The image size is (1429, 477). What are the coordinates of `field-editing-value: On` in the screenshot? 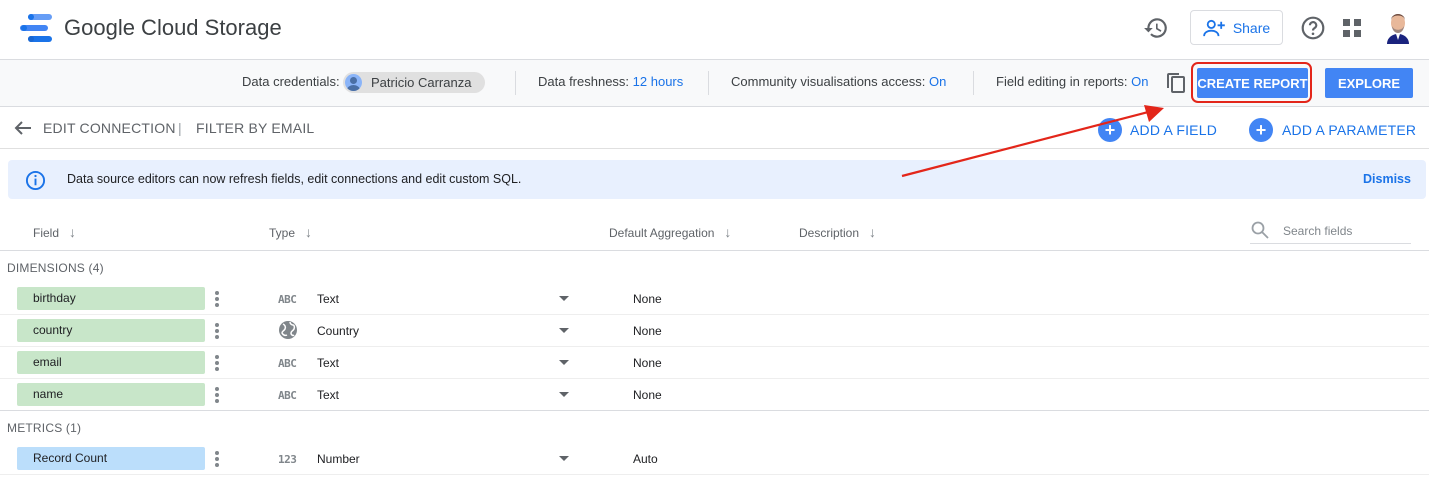 It's located at (1139, 81).